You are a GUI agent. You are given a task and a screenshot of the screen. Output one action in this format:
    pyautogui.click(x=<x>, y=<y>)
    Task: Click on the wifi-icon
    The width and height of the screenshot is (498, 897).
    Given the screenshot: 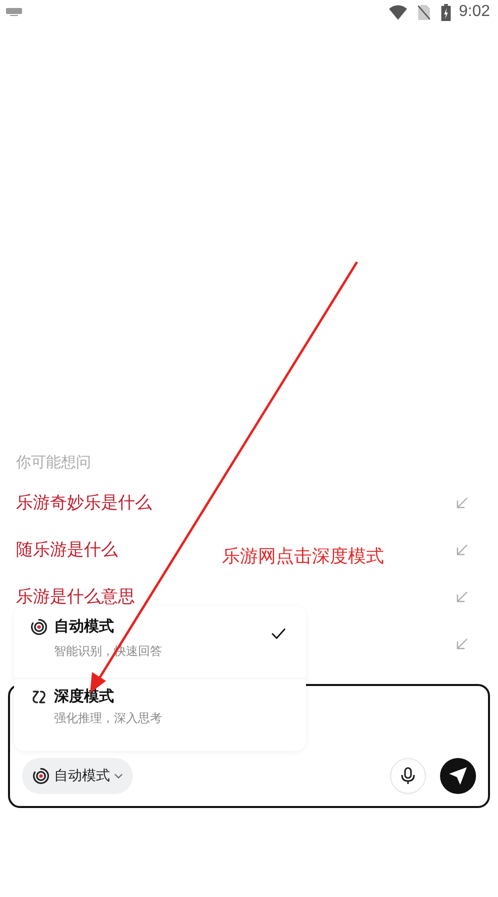 What is the action you would take?
    pyautogui.click(x=397, y=12)
    